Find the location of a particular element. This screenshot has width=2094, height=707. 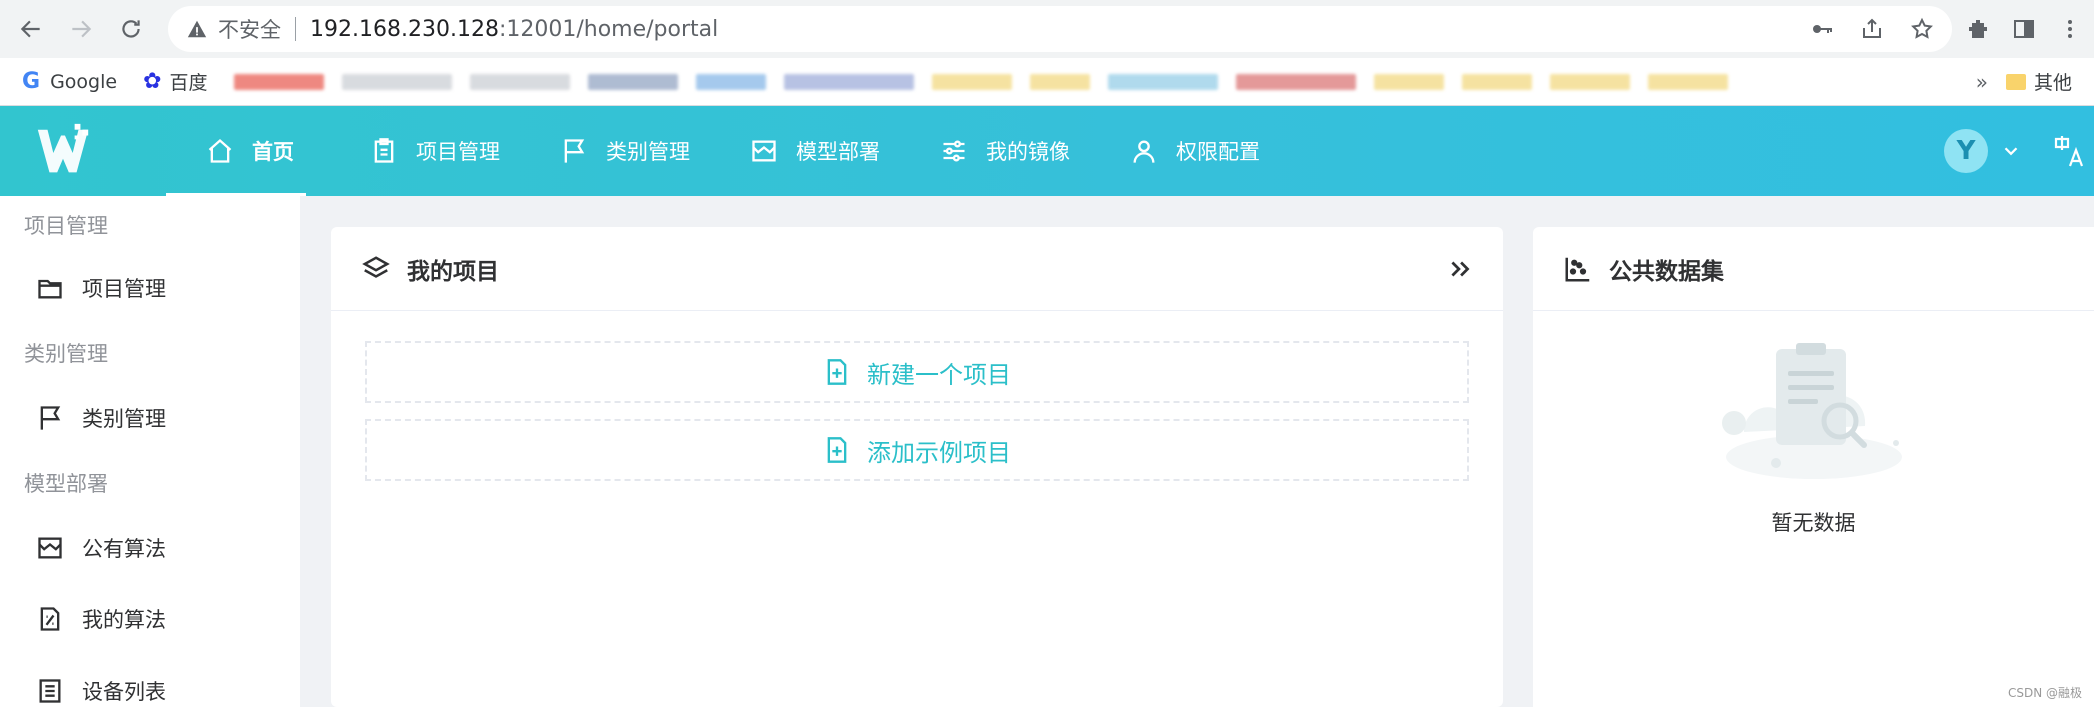

app-logo is located at coordinates (63, 151).